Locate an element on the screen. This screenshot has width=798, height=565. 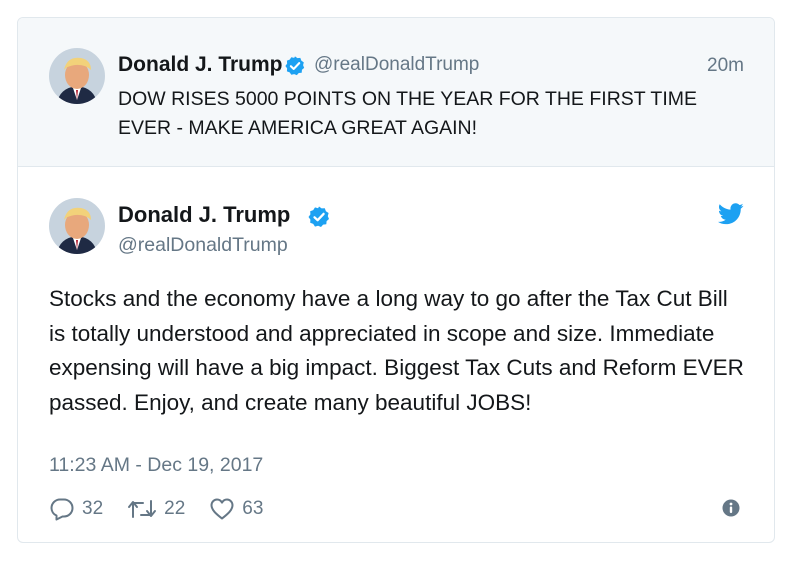
reply-icon is located at coordinates (62, 509).